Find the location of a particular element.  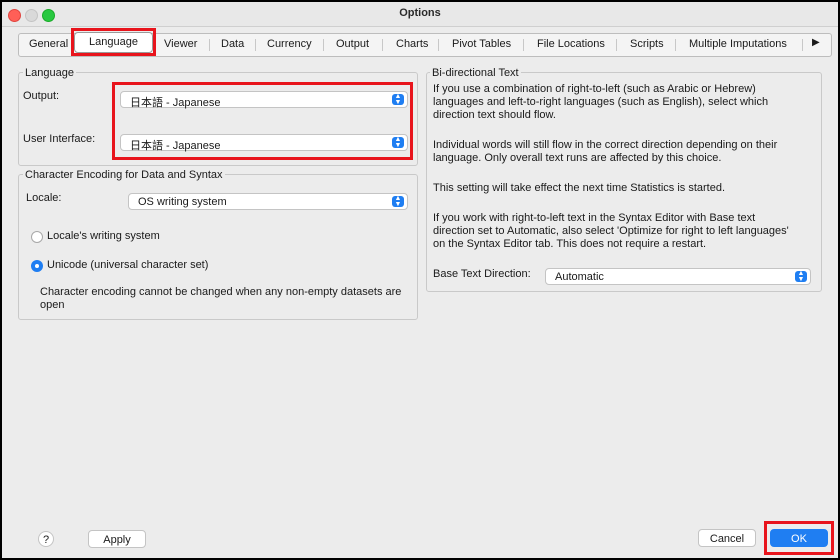

base-text-direction-label: Base Text Direction: is located at coordinates (482, 274).